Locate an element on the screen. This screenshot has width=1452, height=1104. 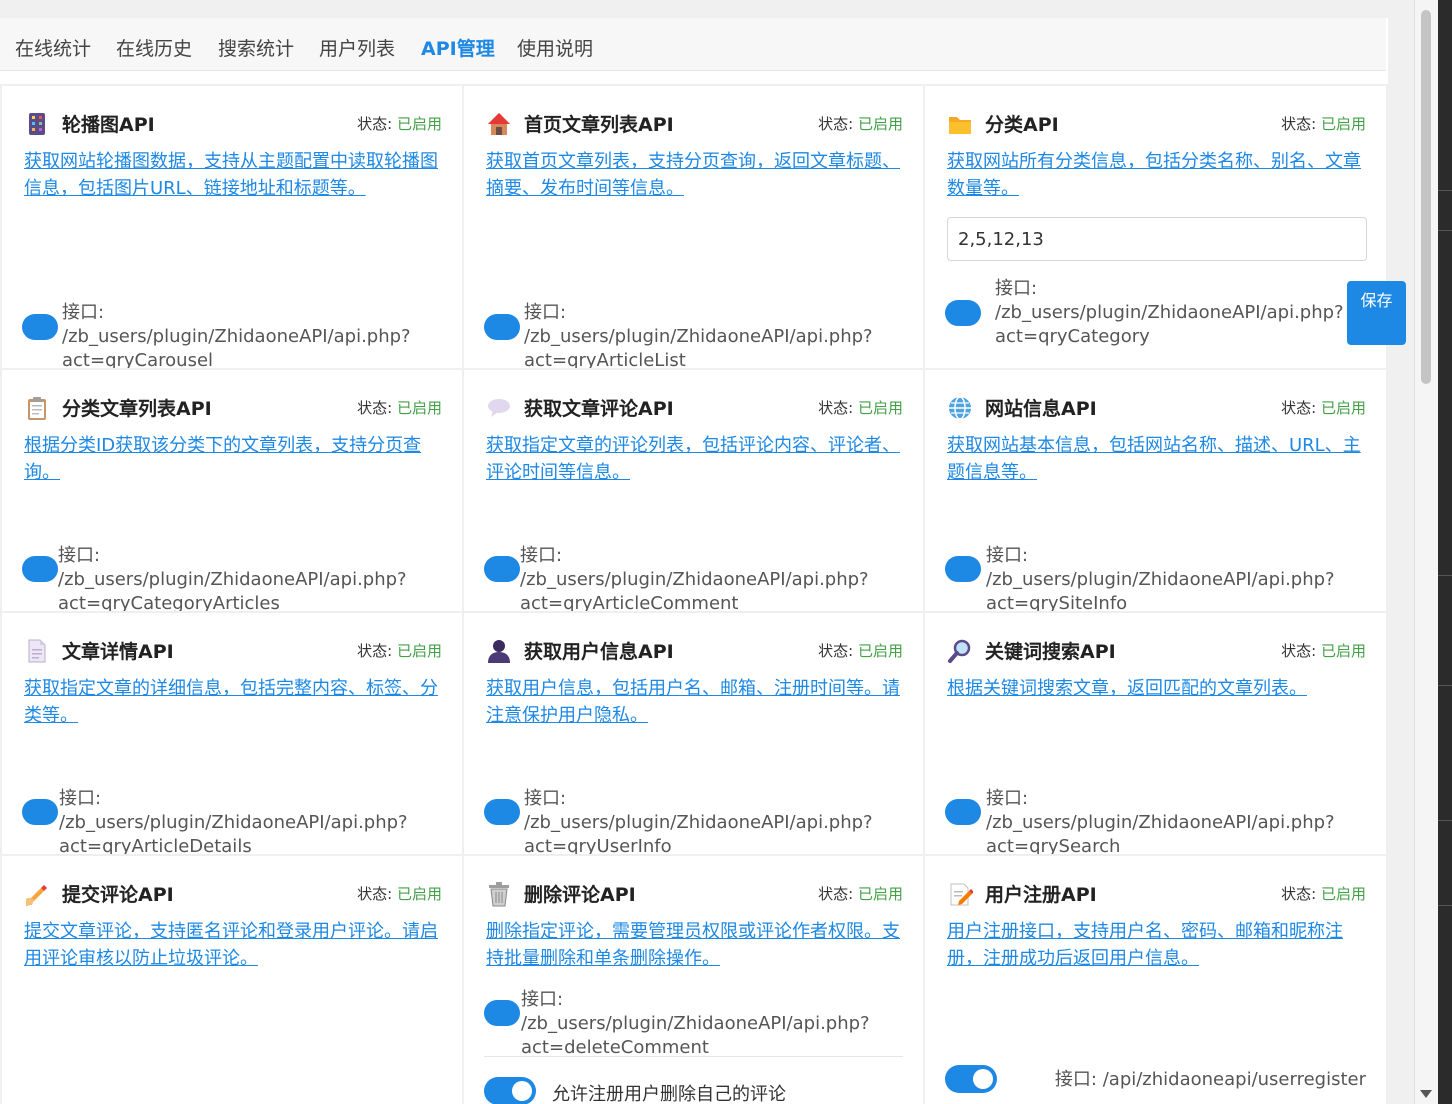
scroll-down-arrow-icon is located at coordinates (1426, 1094).